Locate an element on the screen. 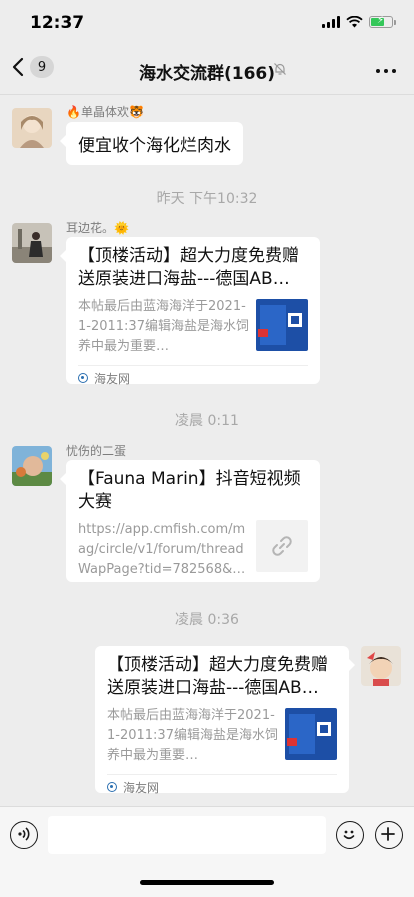 The image size is (414, 897). link-thumbnail is located at coordinates (282, 546).